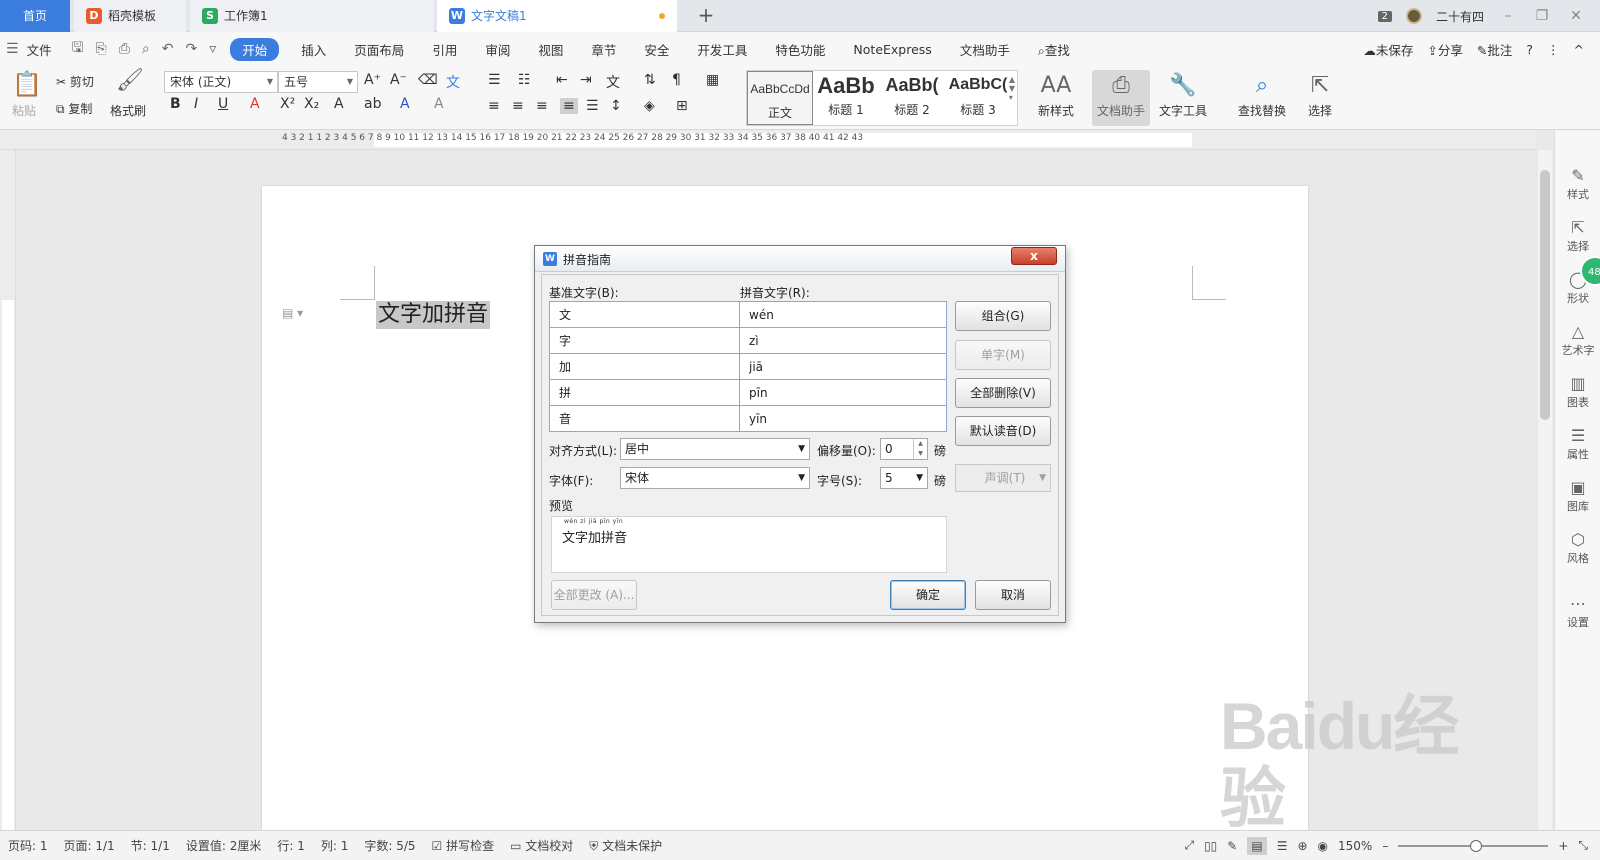 The height and width of the screenshot is (860, 1600). Describe the element at coordinates (389, 845) in the screenshot. I see `status-words: 字数: 5/5` at that location.